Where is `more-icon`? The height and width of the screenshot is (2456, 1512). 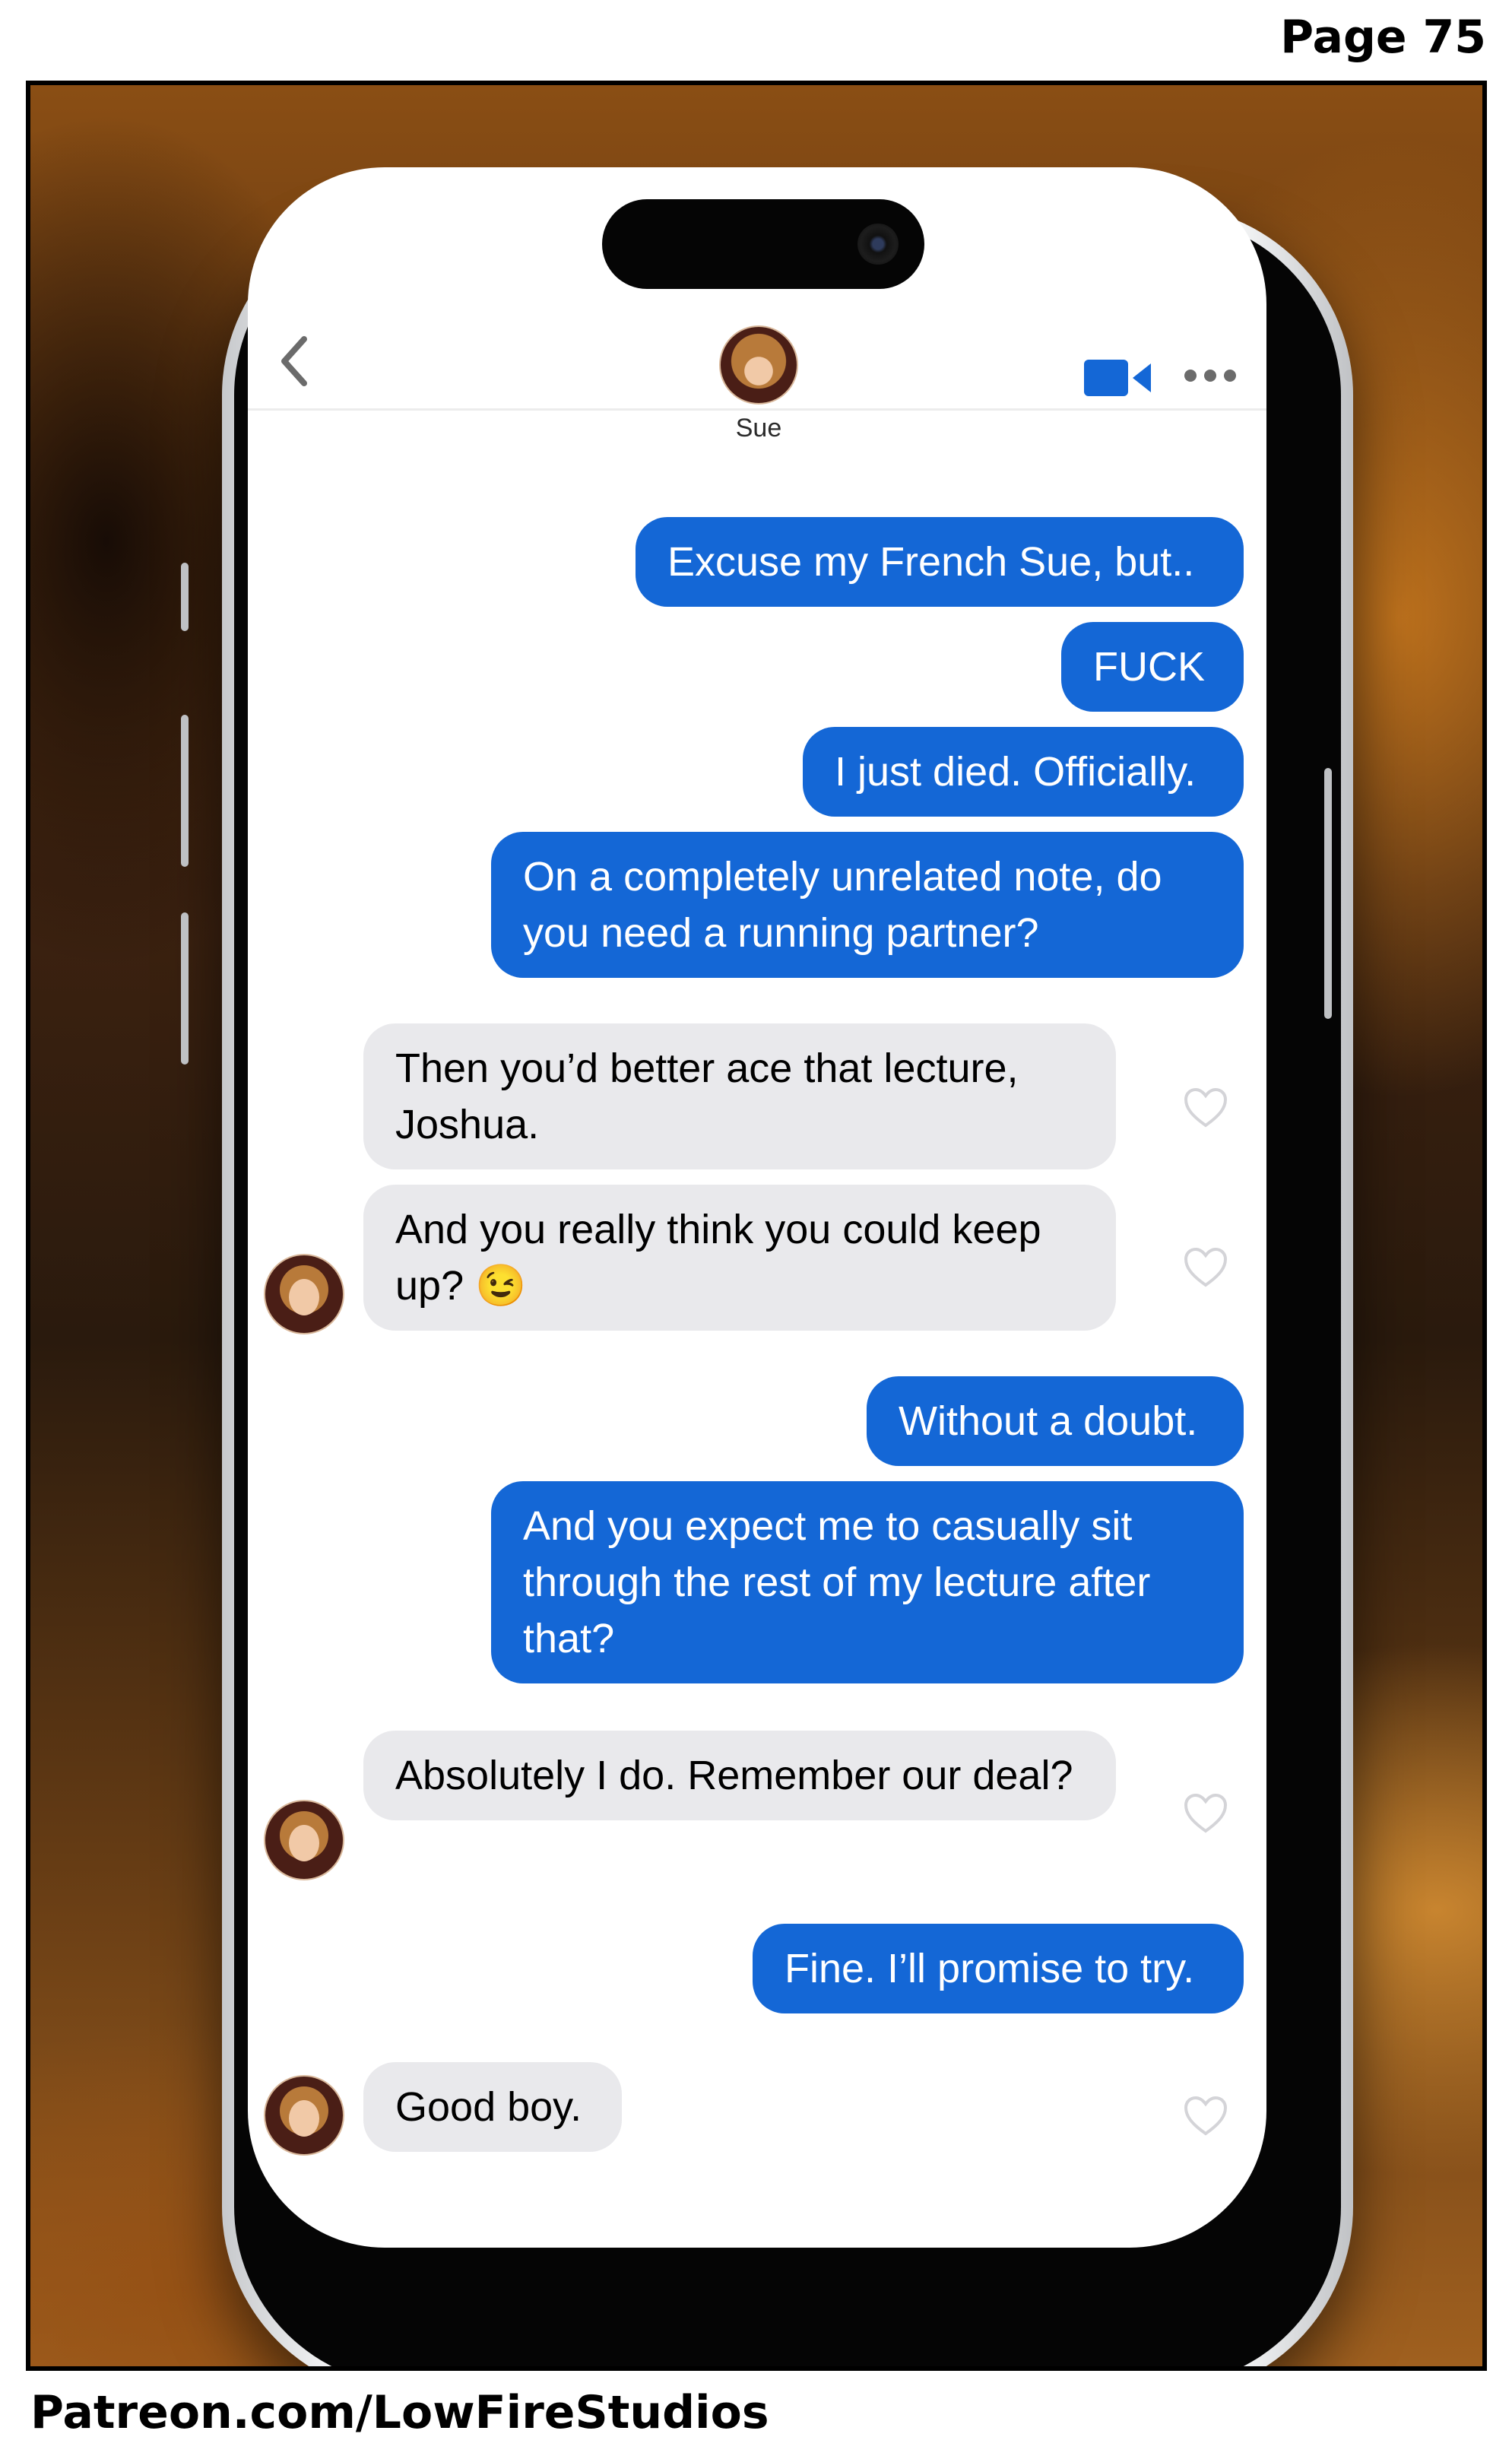 more-icon is located at coordinates (1210, 375).